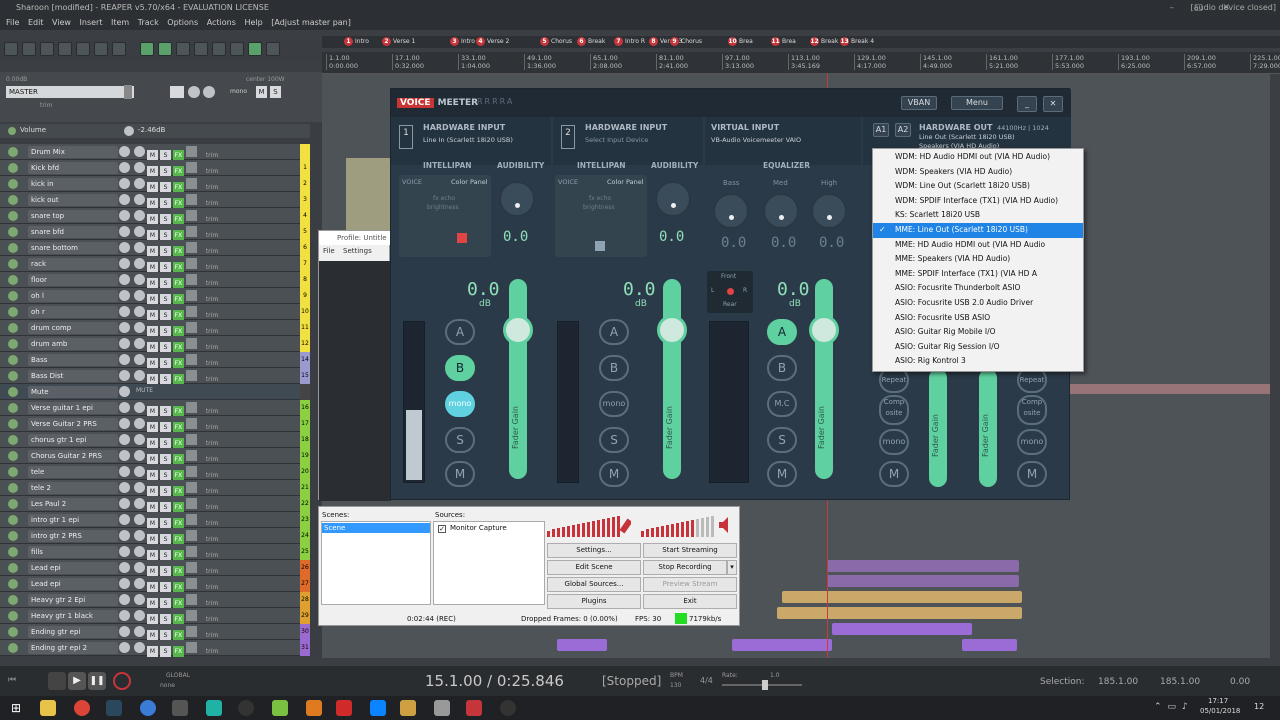 This screenshot has width=1280, height=720. Describe the element at coordinates (614, 332) in the screenshot. I see `strip2-bus-a-button: A` at that location.